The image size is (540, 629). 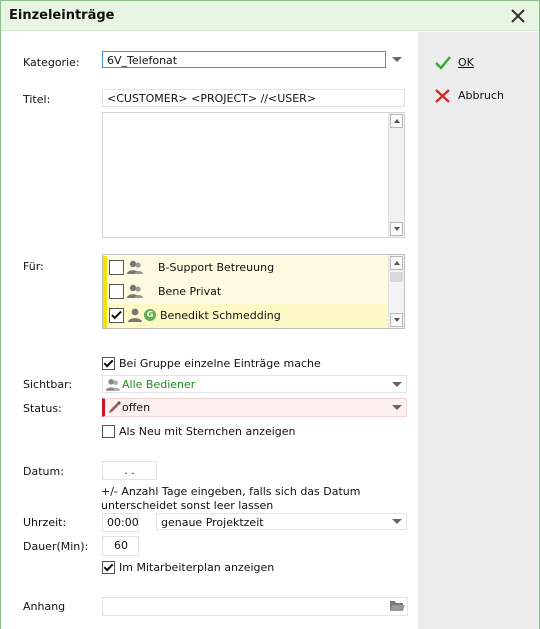 What do you see at coordinates (33, 266) in the screenshot?
I see `fuer-label: Für:` at bounding box center [33, 266].